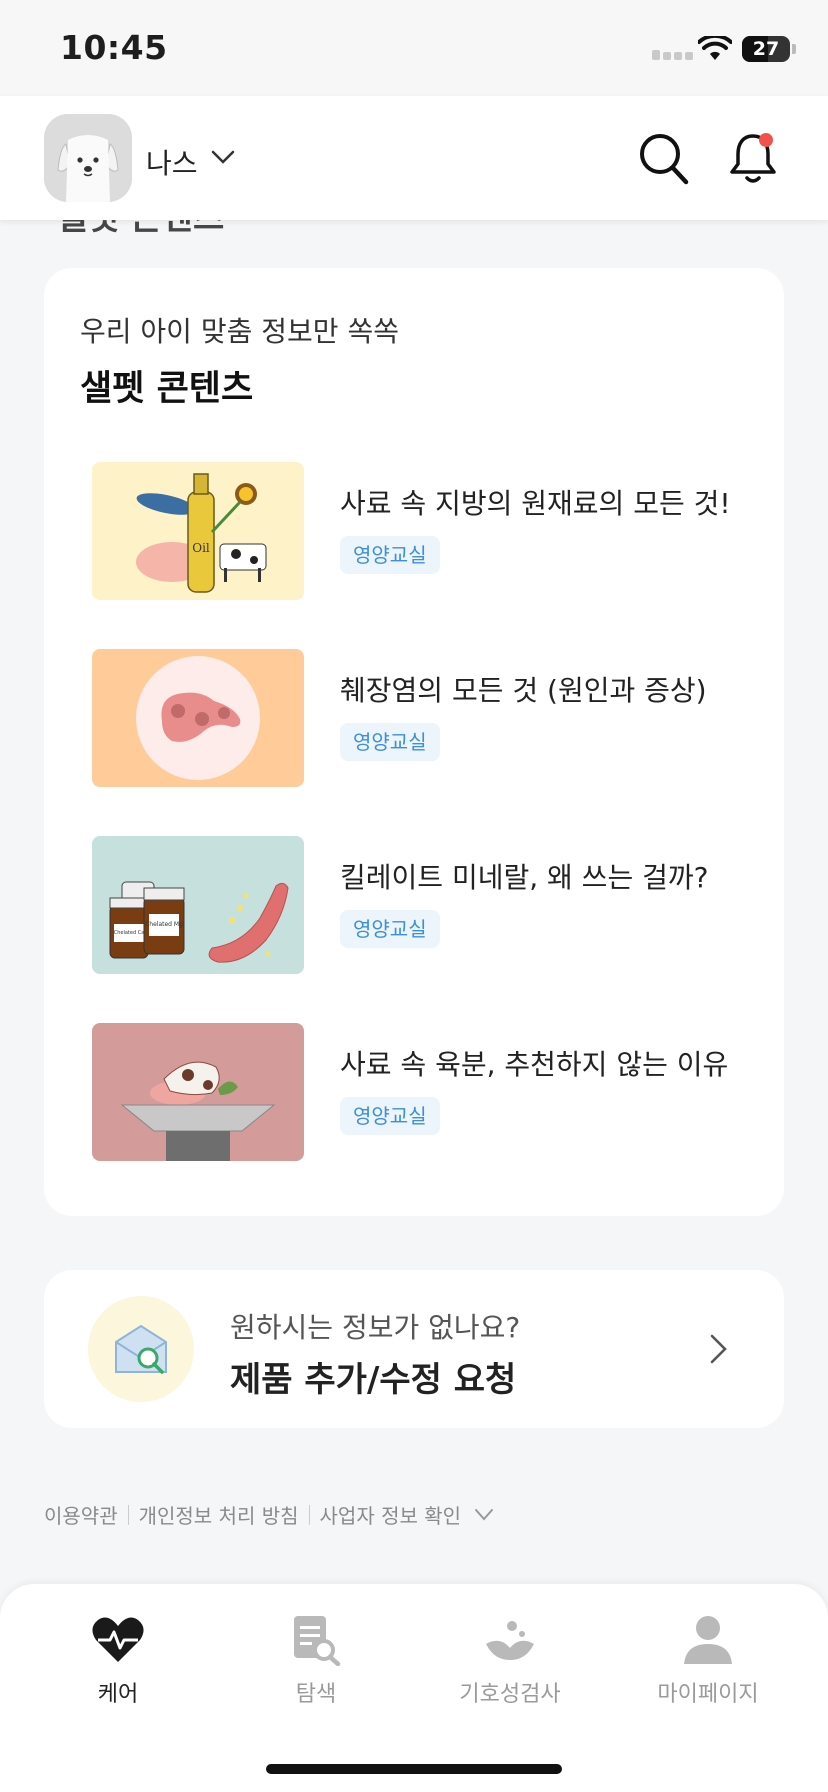 The width and height of the screenshot is (828, 1792). What do you see at coordinates (316, 1694) in the screenshot?
I see `tab-label: 탐색` at bounding box center [316, 1694].